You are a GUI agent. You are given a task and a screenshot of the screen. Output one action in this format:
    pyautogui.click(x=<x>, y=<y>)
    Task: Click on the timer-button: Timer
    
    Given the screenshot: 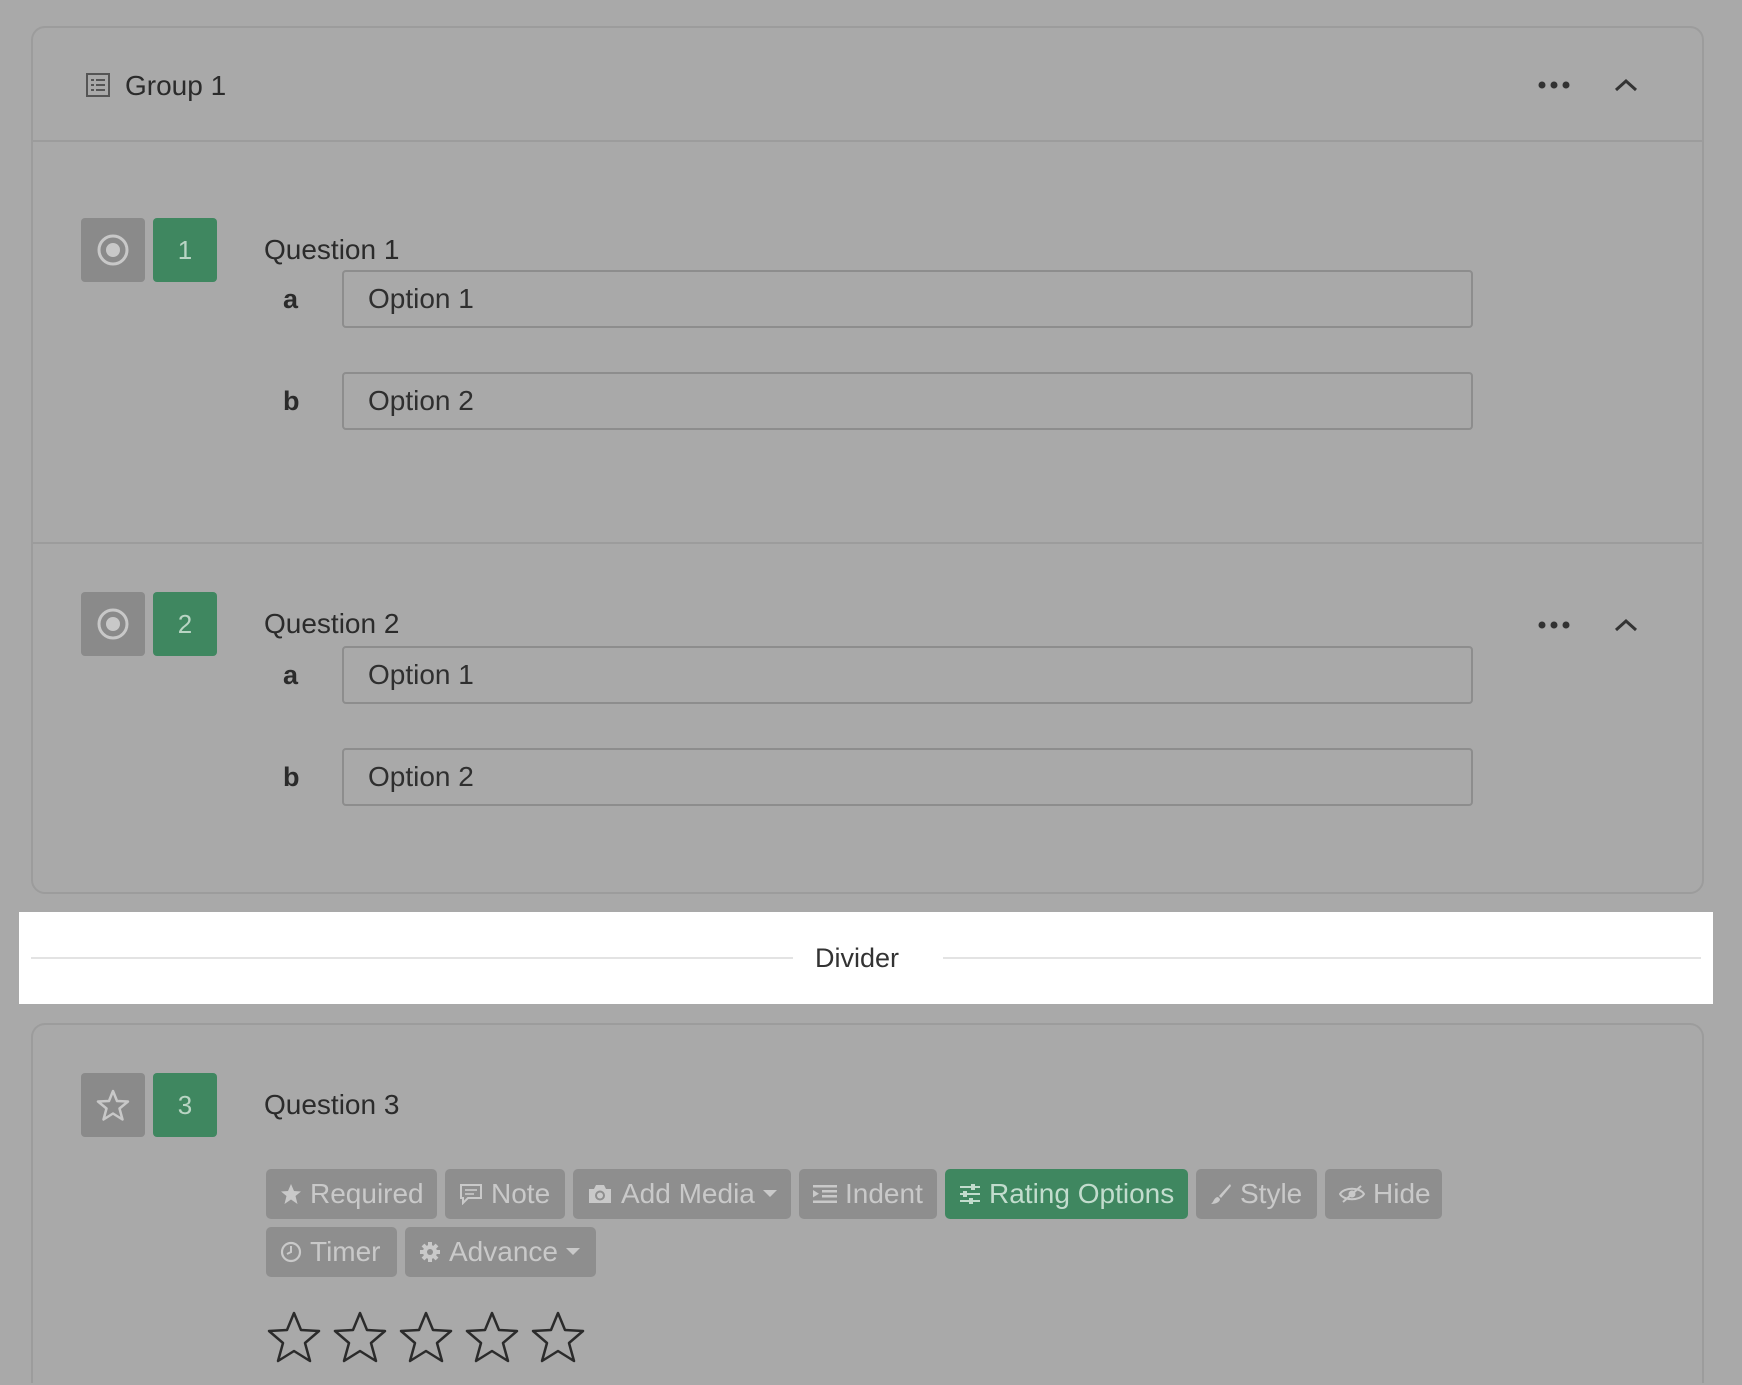 What is the action you would take?
    pyautogui.click(x=331, y=1252)
    